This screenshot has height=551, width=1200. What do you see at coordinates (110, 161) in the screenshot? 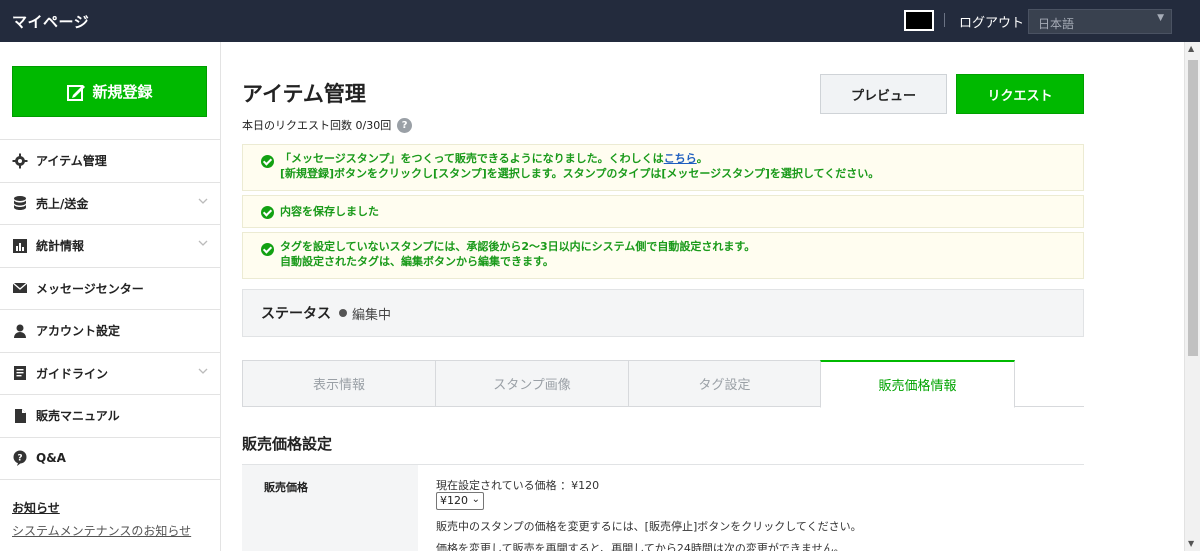
I see `sidebar-item-item-management: アイテム管理` at bounding box center [110, 161].